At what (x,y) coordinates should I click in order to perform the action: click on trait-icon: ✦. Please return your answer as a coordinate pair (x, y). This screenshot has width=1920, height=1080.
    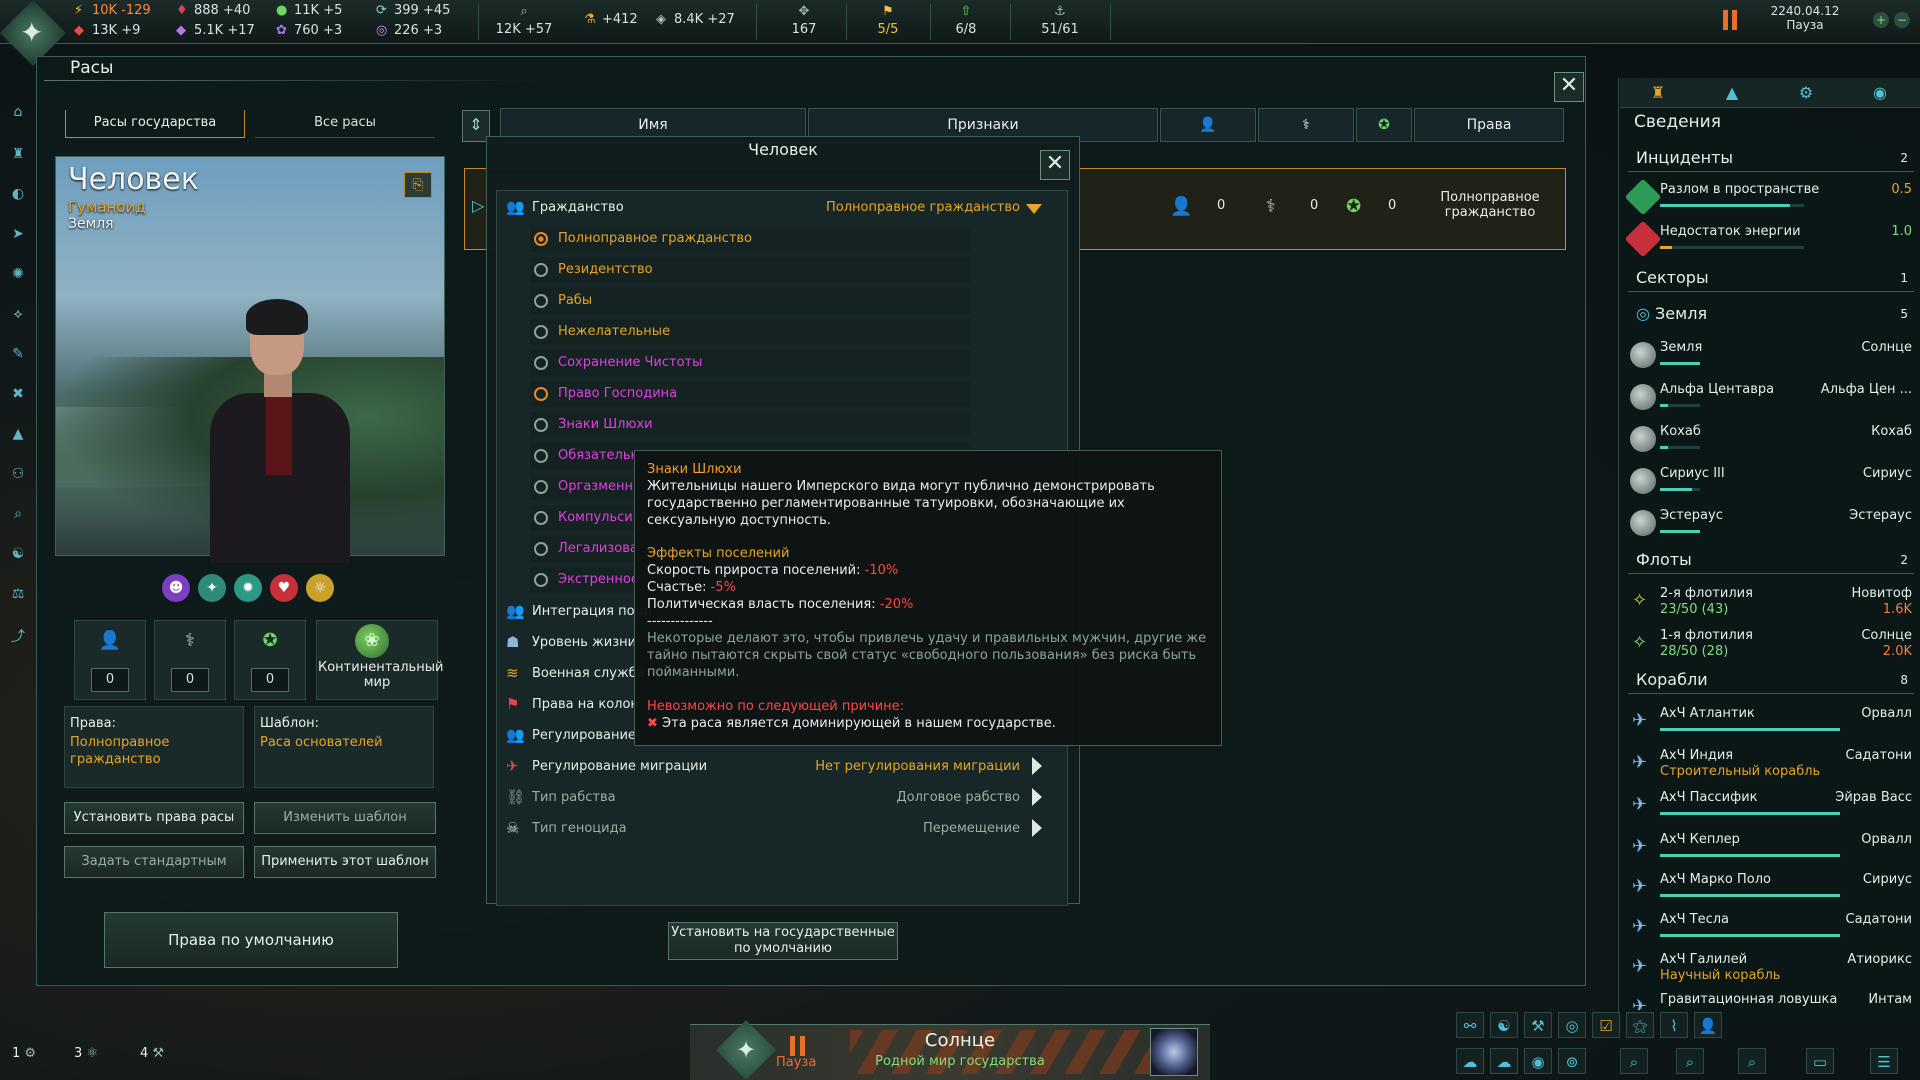
    Looking at the image, I should click on (212, 588).